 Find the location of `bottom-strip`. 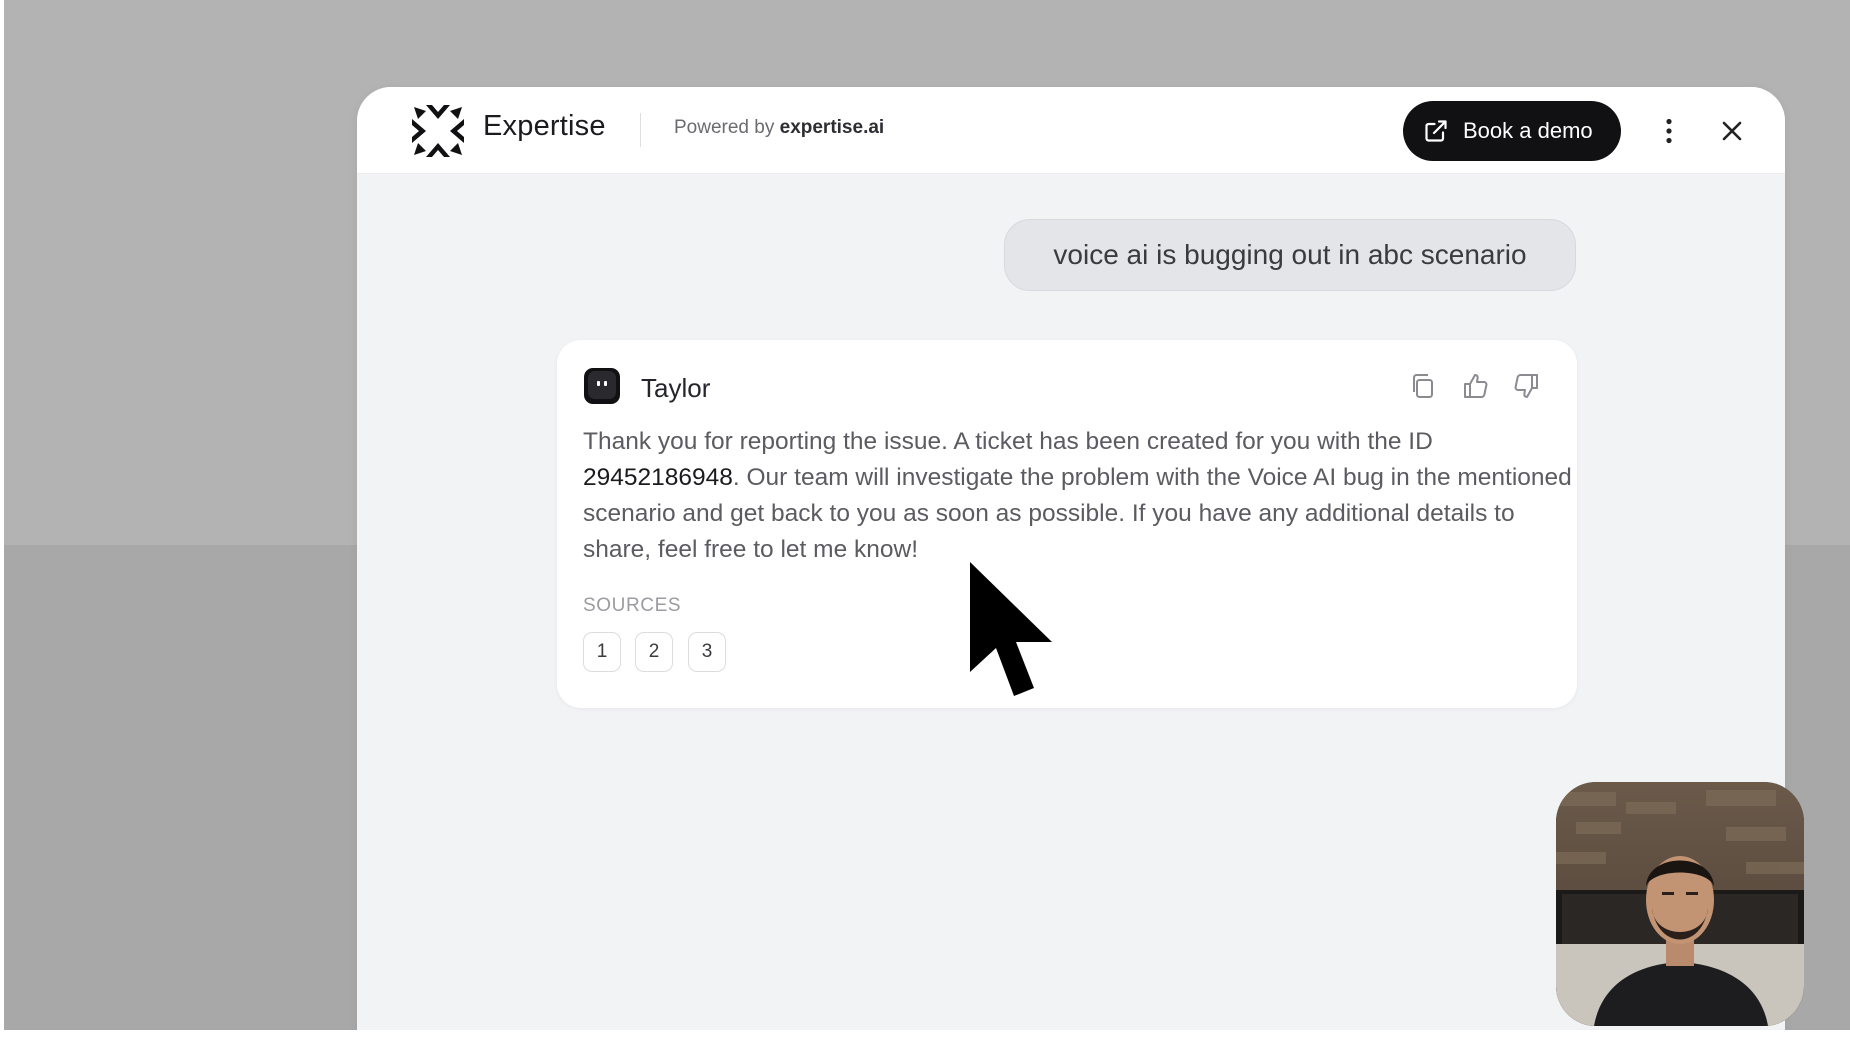

bottom-strip is located at coordinates (925, 1035).